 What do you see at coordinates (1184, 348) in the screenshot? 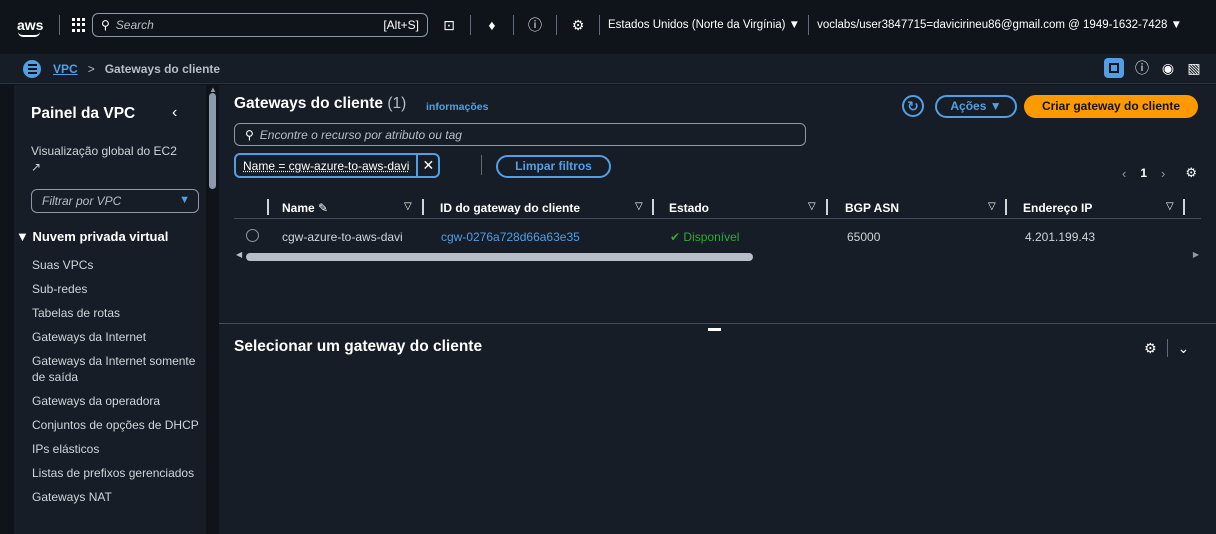
I see `chevron-down-icon: ⌄` at bounding box center [1184, 348].